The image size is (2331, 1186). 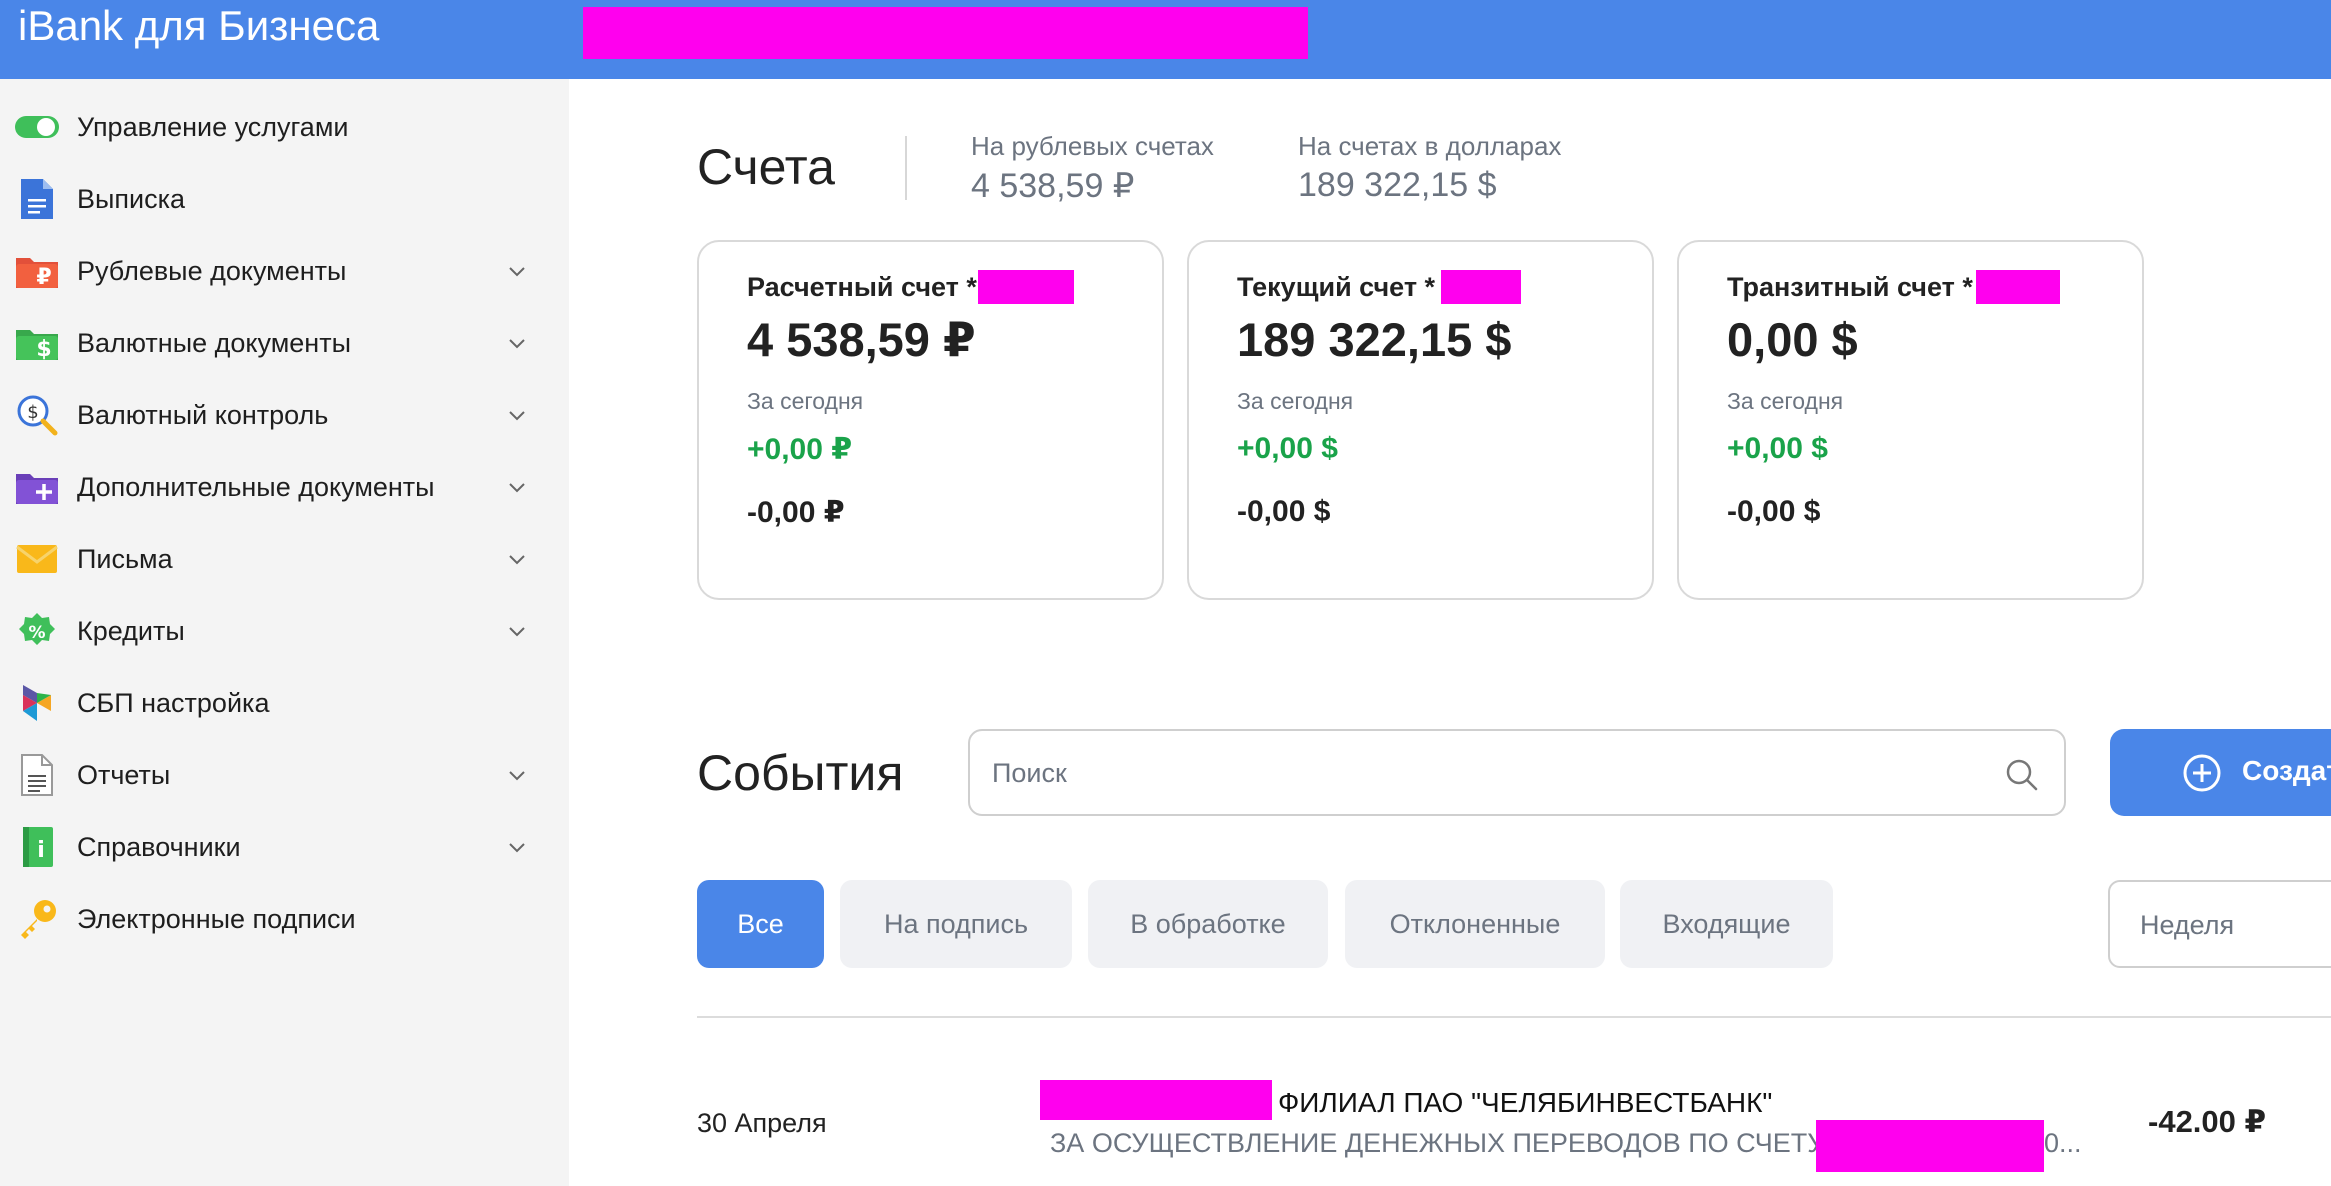 What do you see at coordinates (1792, 339) in the screenshot?
I see `account-balance: 0,00 $` at bounding box center [1792, 339].